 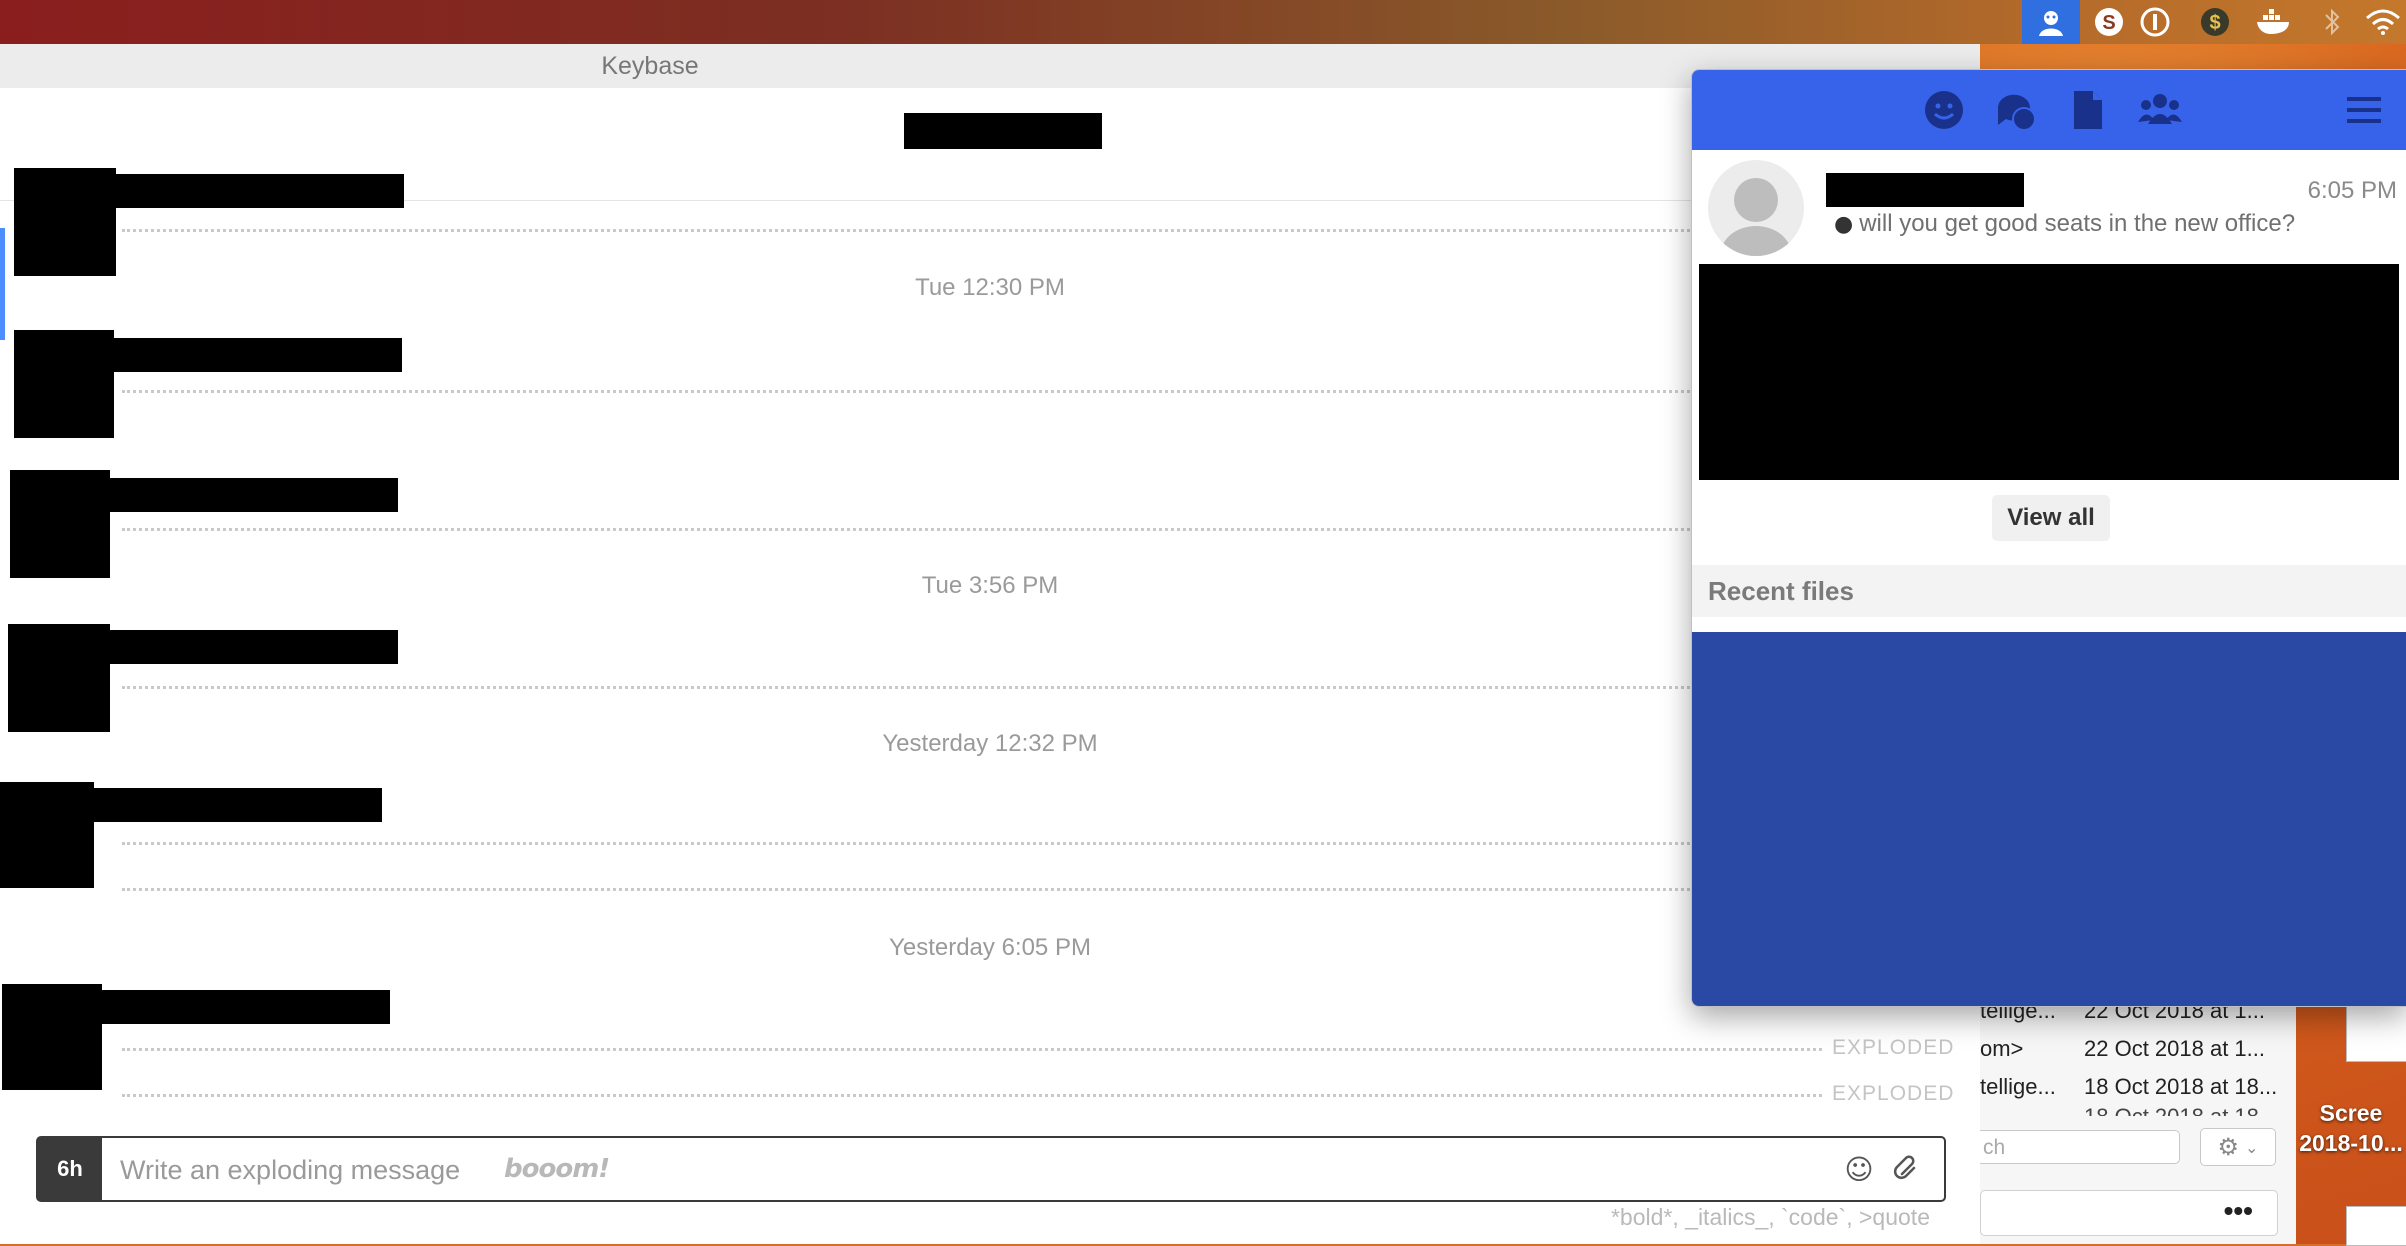 I want to click on bomb-icon: ●, so click(x=1844, y=224).